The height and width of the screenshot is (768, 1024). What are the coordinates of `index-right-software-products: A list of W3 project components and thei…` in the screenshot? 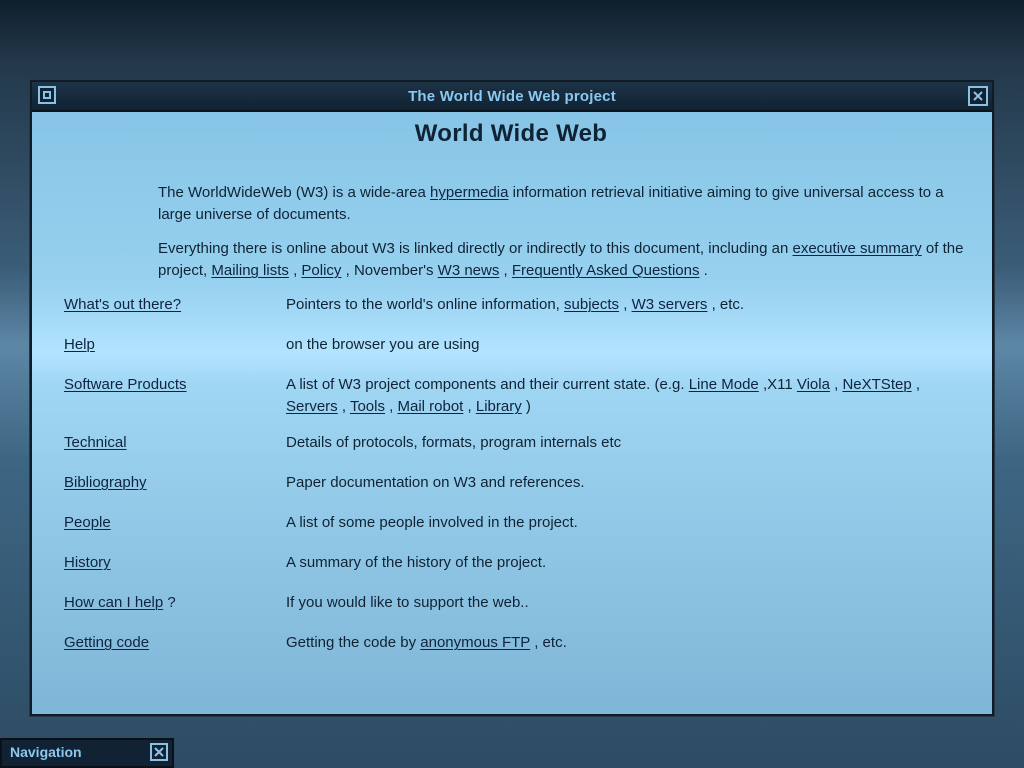 It's located at (611, 396).